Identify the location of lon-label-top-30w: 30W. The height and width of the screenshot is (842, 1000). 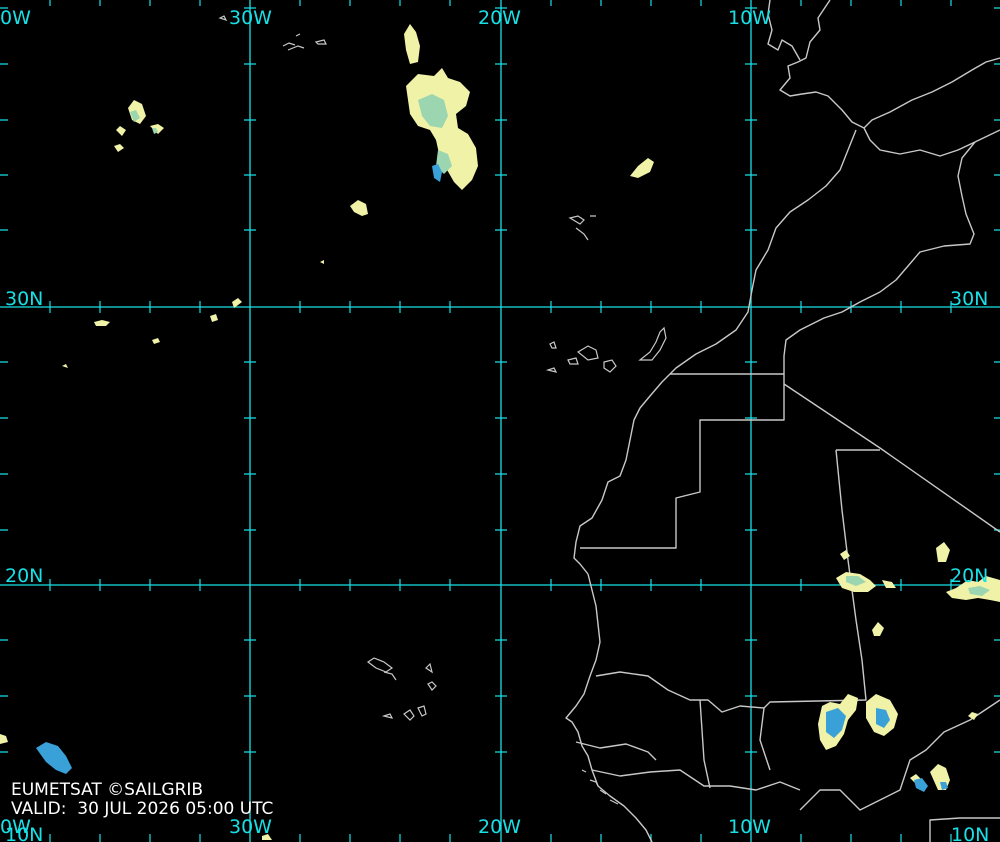
(250, 18).